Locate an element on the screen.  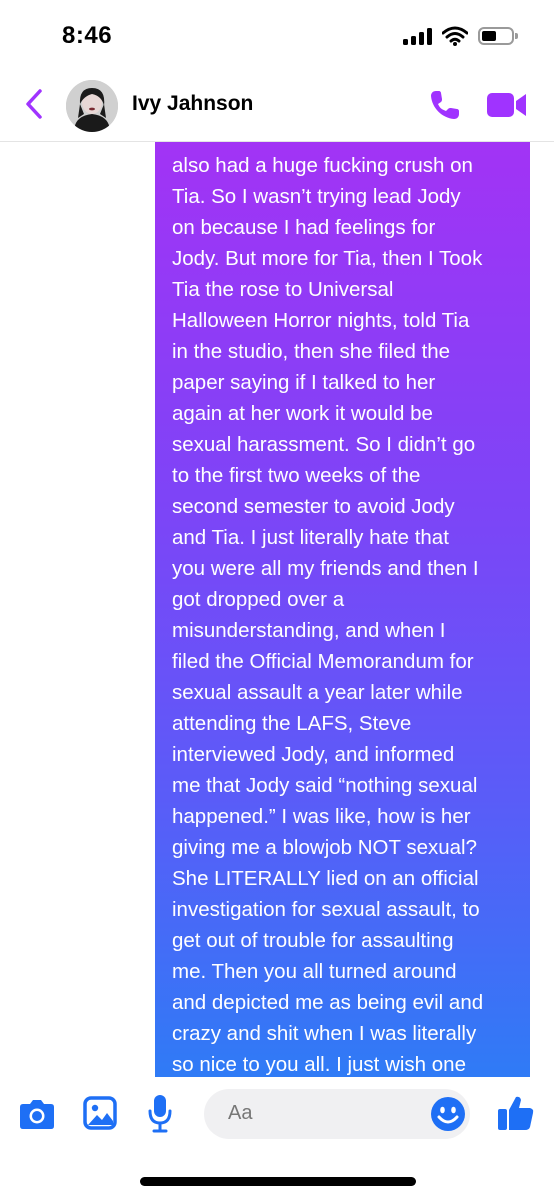
message-text-line: on because I had feelings for is located at coordinates (304, 227).